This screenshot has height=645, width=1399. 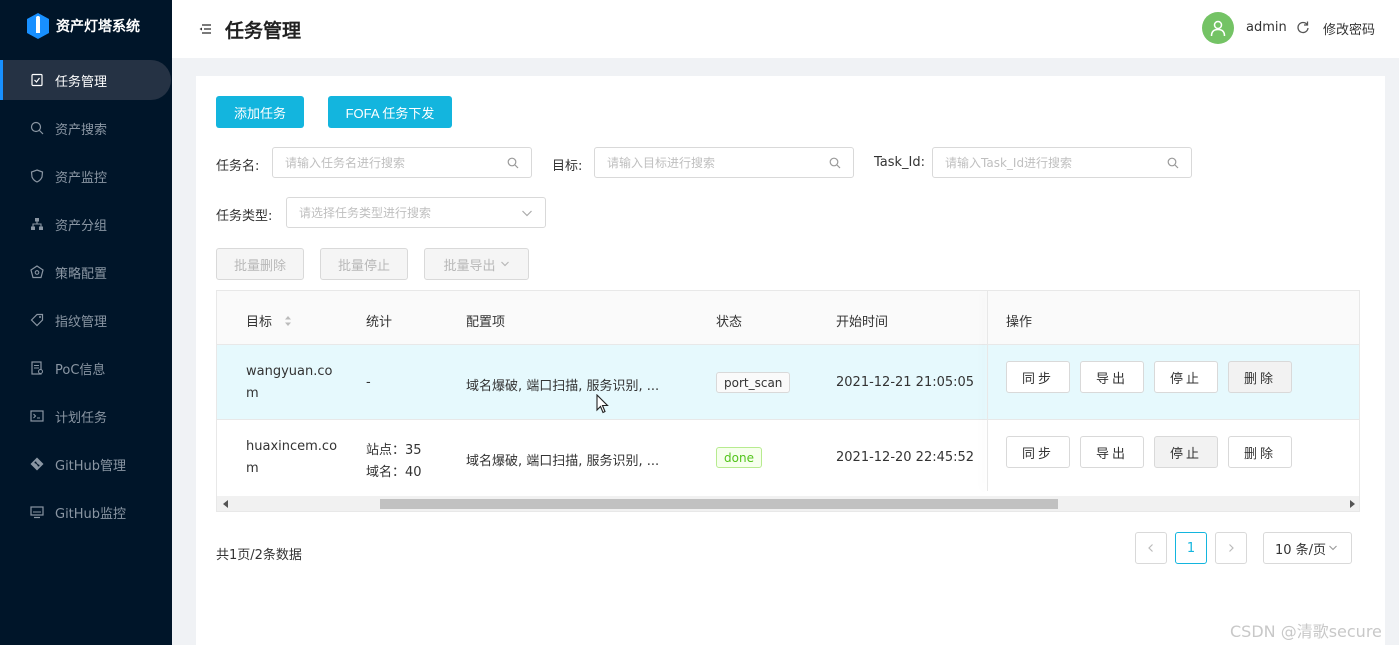 I want to click on sidebar-item-asset-monitor: 资产监控, so click(x=86, y=176).